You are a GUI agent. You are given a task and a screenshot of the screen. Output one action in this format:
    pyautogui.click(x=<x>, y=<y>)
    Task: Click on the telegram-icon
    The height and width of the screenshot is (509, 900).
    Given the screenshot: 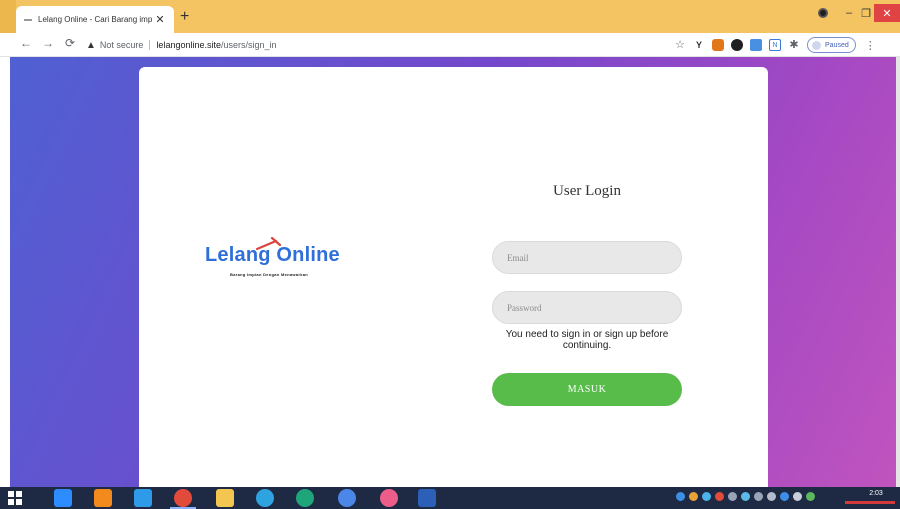 What is the action you would take?
    pyautogui.click(x=265, y=498)
    